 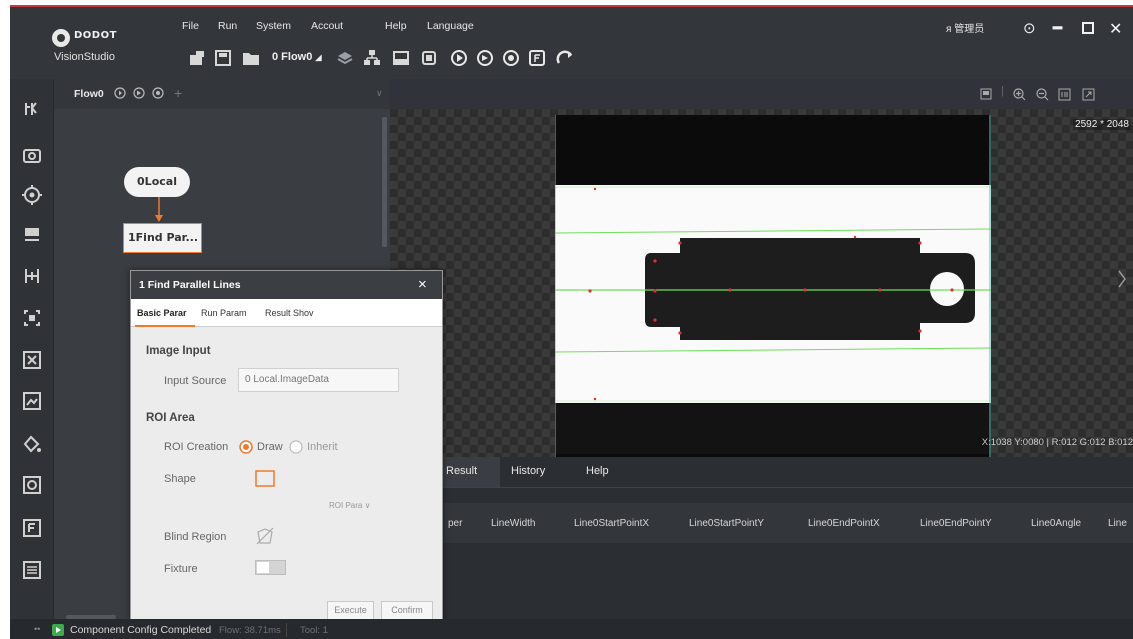 I want to click on user-icon: ᴙ, so click(x=949, y=29).